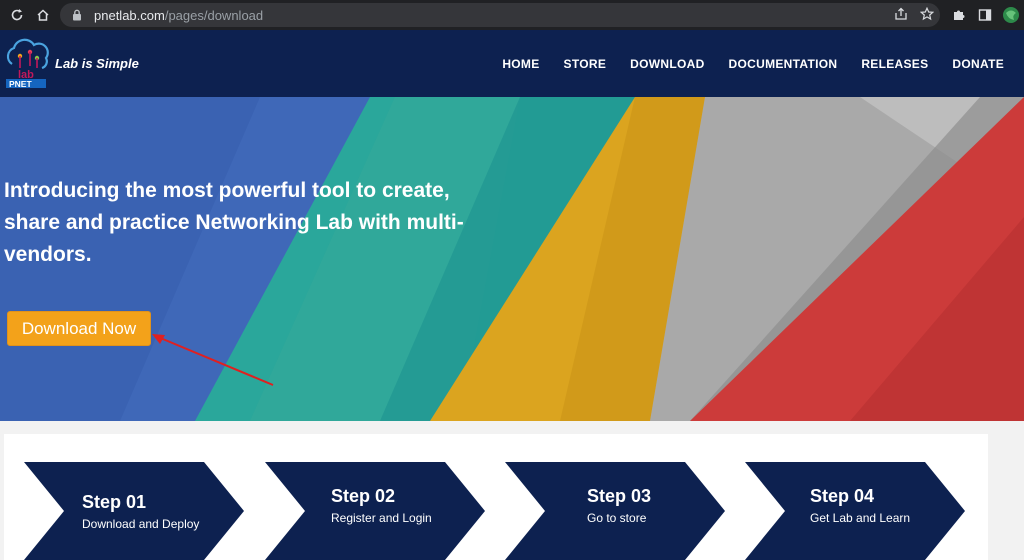 Image resolution: width=1024 pixels, height=560 pixels. What do you see at coordinates (619, 496) in the screenshot?
I see `step-title: Step 03` at bounding box center [619, 496].